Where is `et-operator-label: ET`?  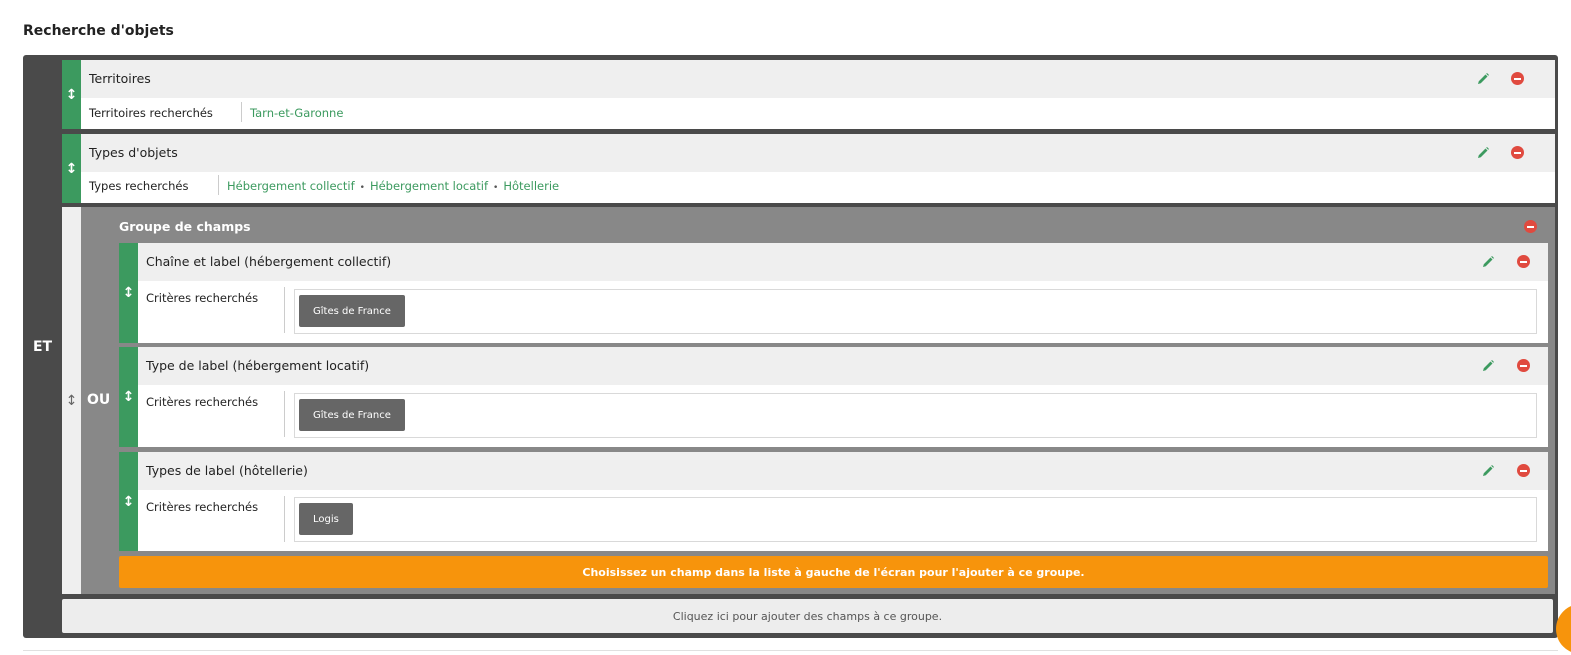
et-operator-label: ET is located at coordinates (42, 347).